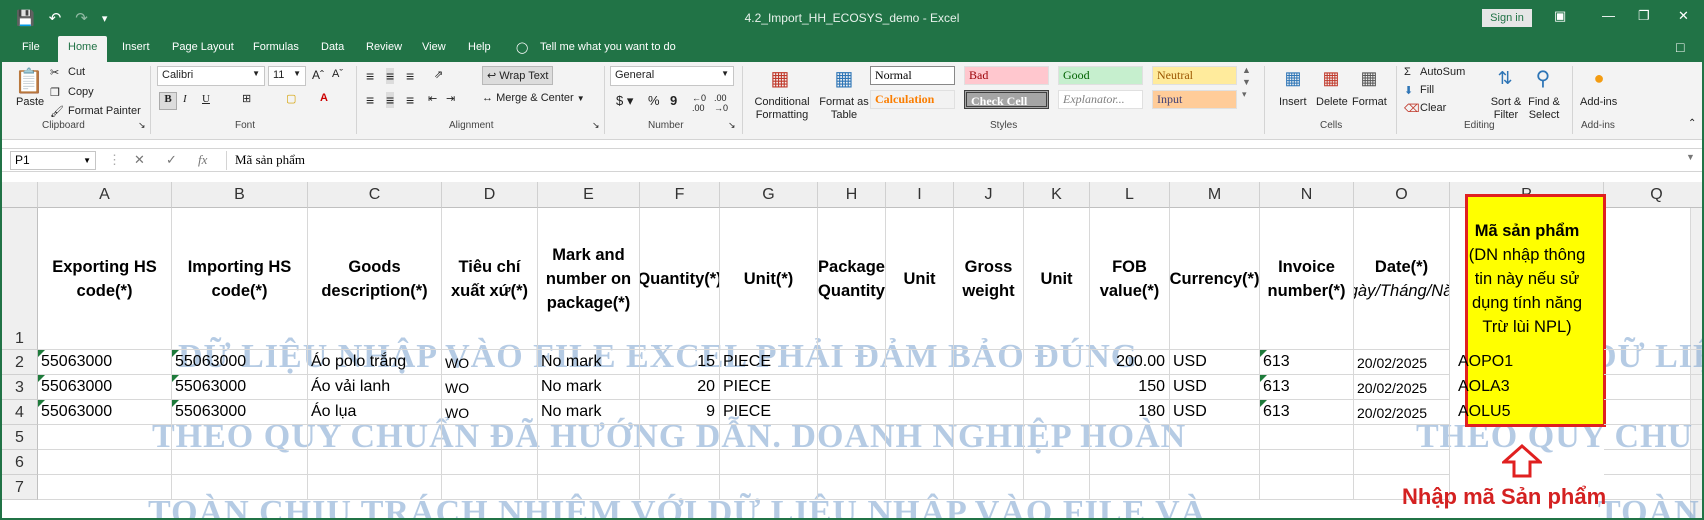 The width and height of the screenshot is (1704, 520). What do you see at coordinates (680, 279) in the screenshot?
I see `header-cell-f: Quantity(*)` at bounding box center [680, 279].